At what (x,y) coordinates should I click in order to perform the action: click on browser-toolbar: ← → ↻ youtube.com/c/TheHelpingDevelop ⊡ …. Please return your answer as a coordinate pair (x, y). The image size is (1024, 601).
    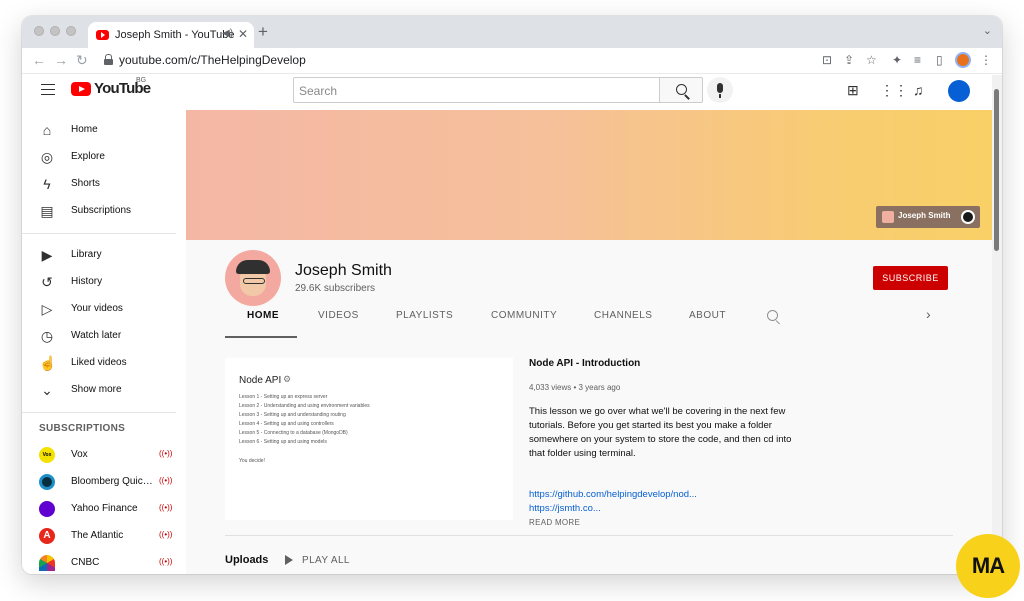
    Looking at the image, I should click on (512, 61).